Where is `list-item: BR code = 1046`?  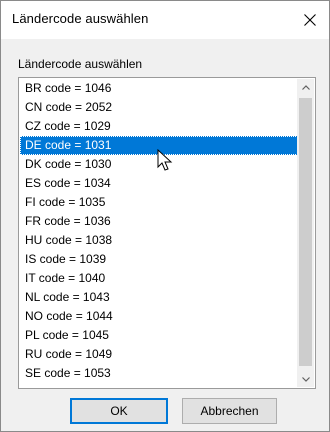
list-item: BR code = 1046 is located at coordinates (159, 88).